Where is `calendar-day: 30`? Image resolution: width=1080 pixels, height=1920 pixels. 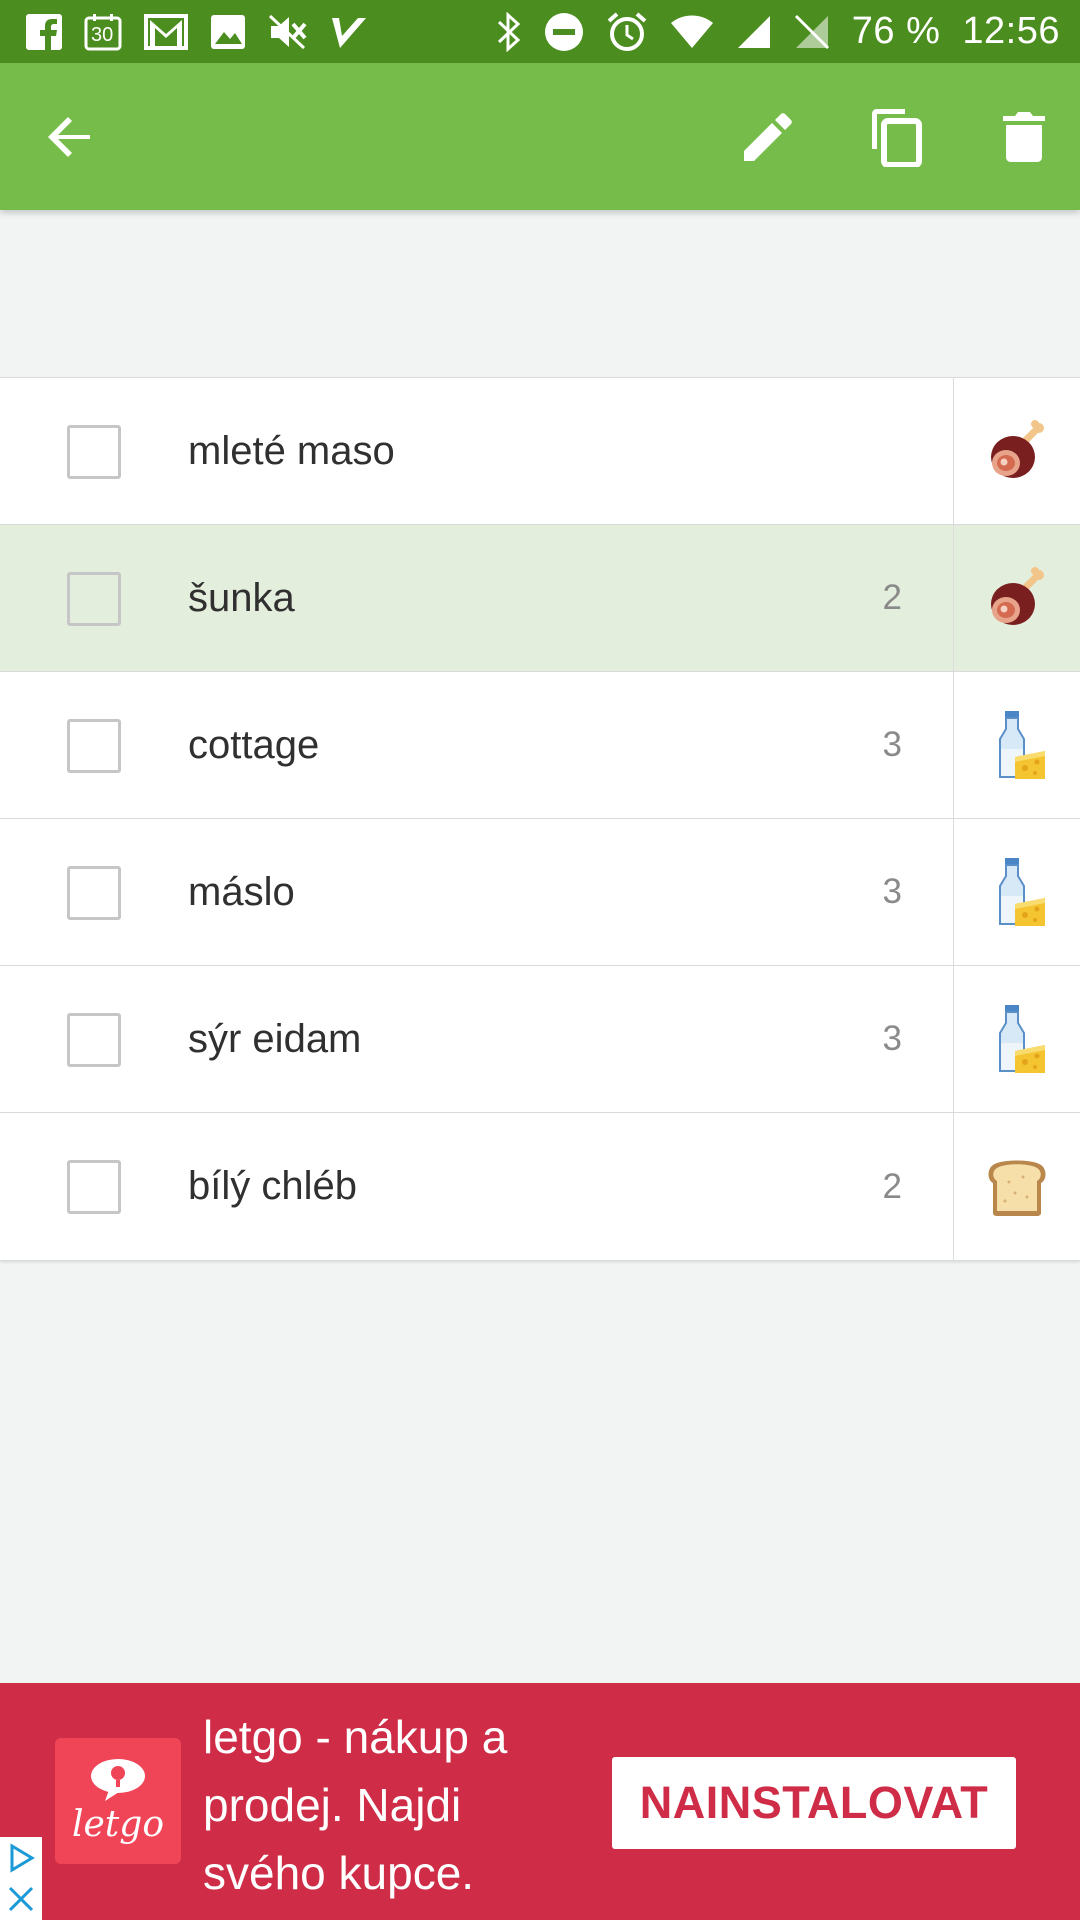
calendar-day: 30 is located at coordinates (102, 34).